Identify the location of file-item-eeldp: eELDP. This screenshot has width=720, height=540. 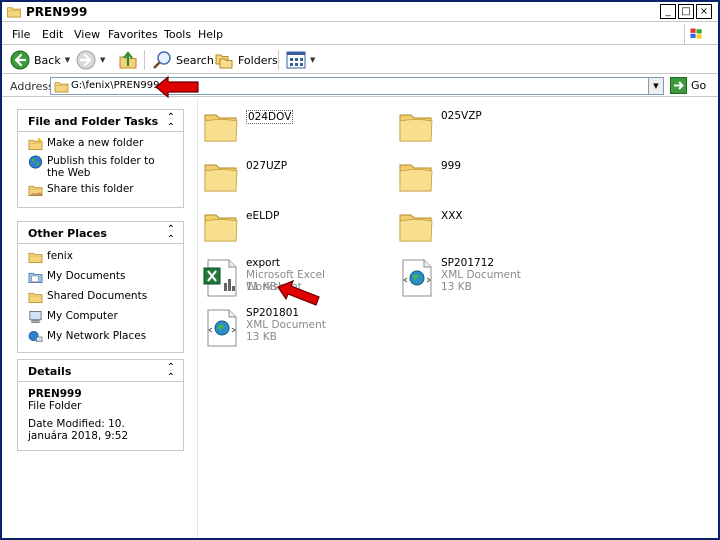
(289, 226).